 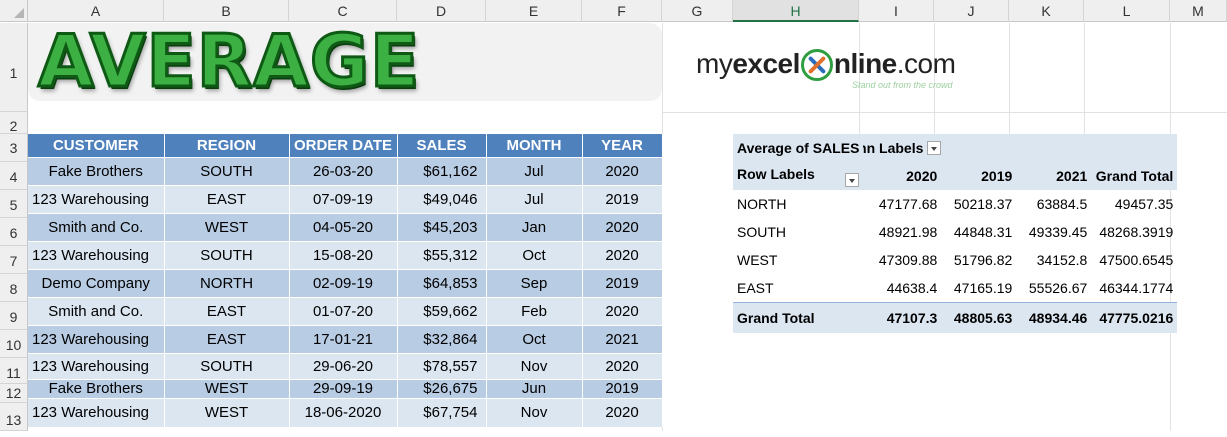 I want to click on cell-sales: $26,675, so click(x=442, y=389).